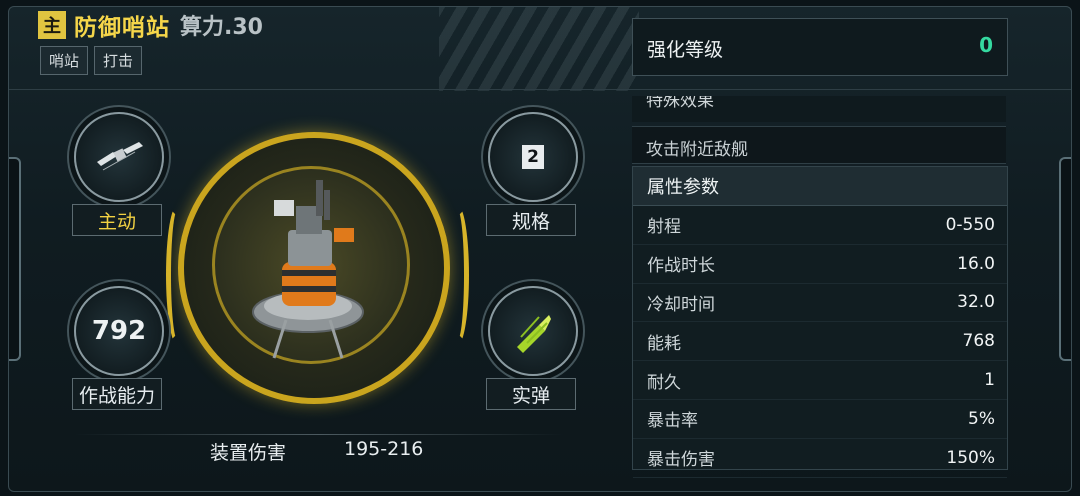 The image size is (1080, 496). What do you see at coordinates (15, 259) in the screenshot?
I see `left-frame-tab` at bounding box center [15, 259].